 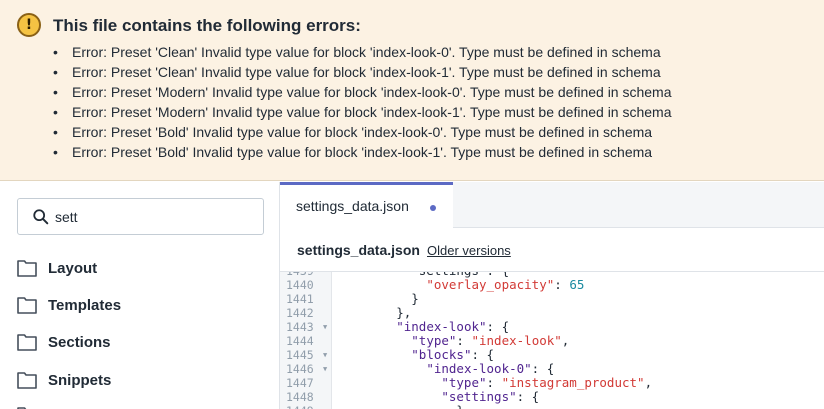 I want to click on code-text: "index-look-0": {, so click(x=490, y=368).